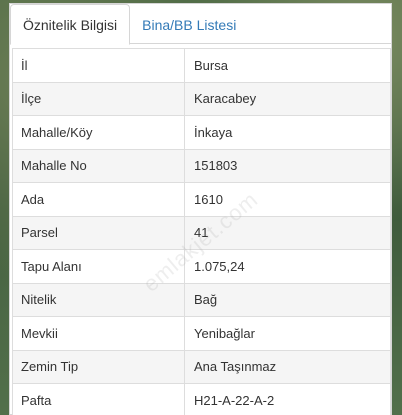 This screenshot has width=402, height=415. What do you see at coordinates (98, 132) in the screenshot?
I see `row-key-neighborhood: Mahalle/Köy` at bounding box center [98, 132].